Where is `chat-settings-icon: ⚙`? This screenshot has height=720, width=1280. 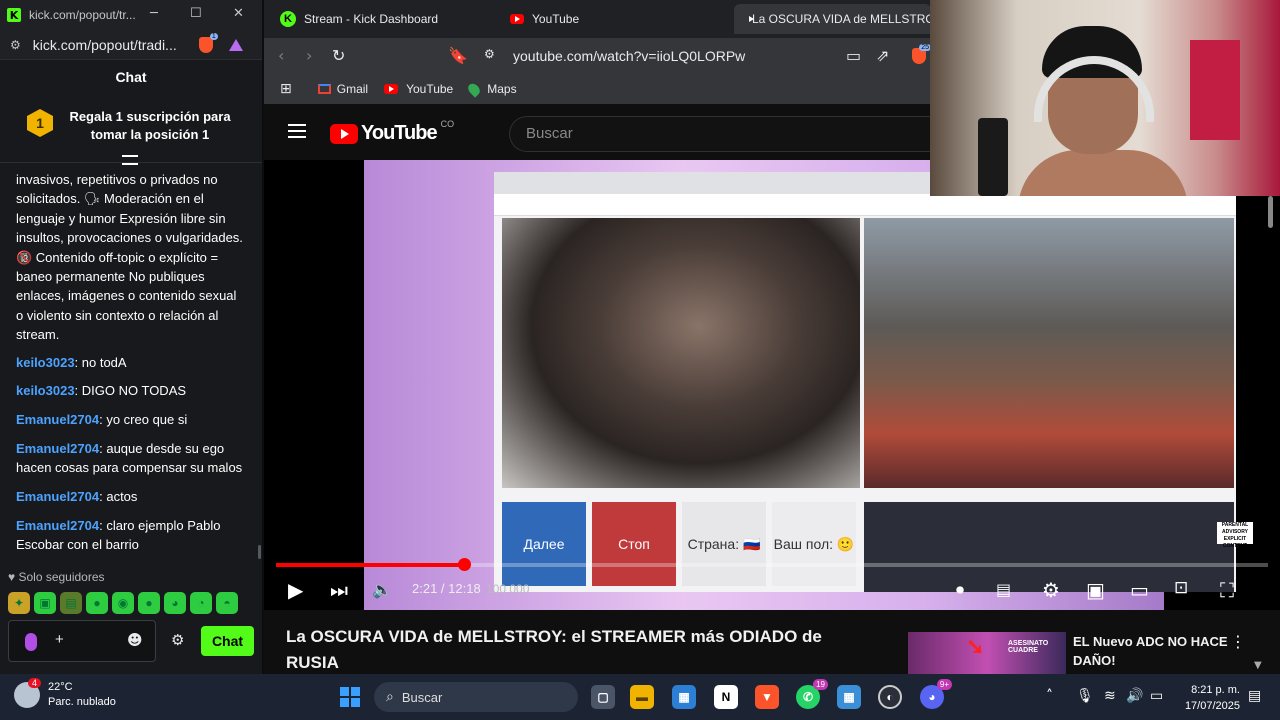 chat-settings-icon: ⚙ is located at coordinates (177, 640).